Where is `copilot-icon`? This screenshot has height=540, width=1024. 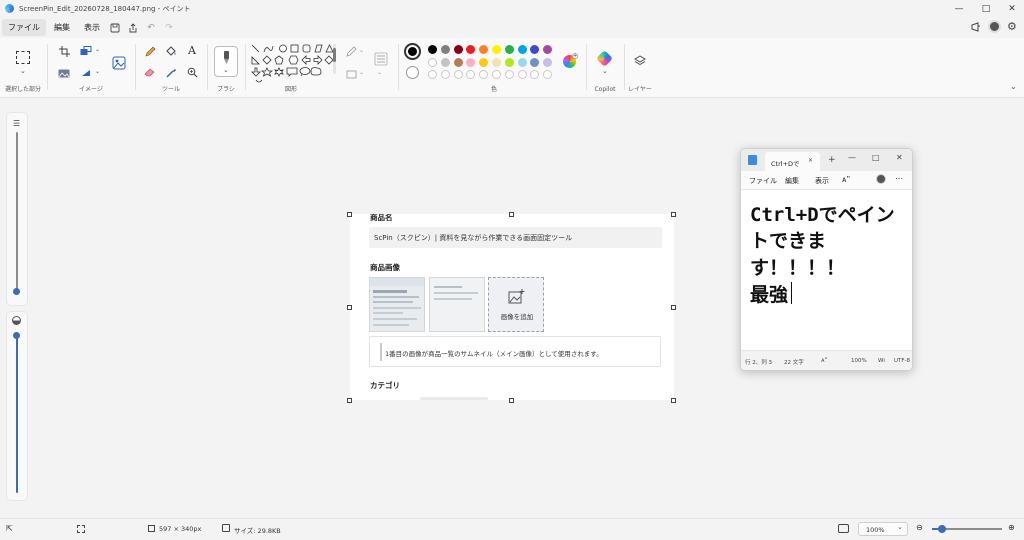
copilot-icon is located at coordinates (604, 58).